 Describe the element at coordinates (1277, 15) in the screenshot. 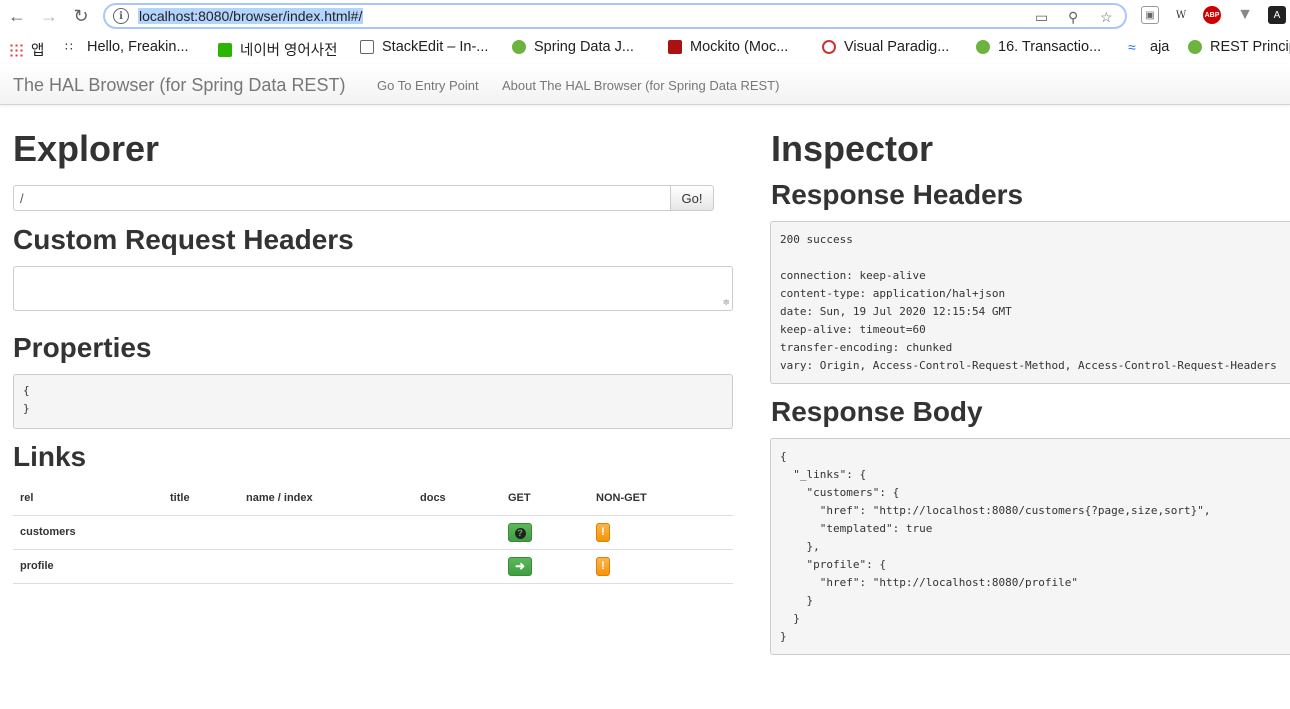

I see `extension-a-icon: A` at that location.